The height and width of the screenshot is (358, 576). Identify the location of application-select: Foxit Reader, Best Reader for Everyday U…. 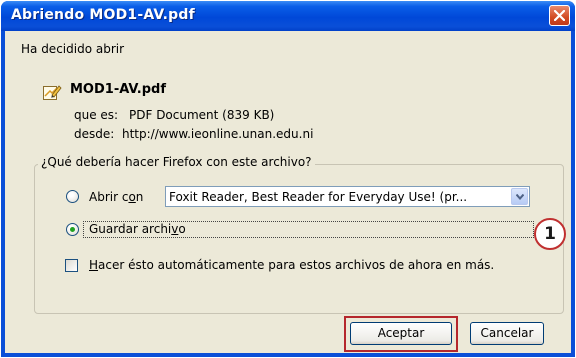
(347, 196).